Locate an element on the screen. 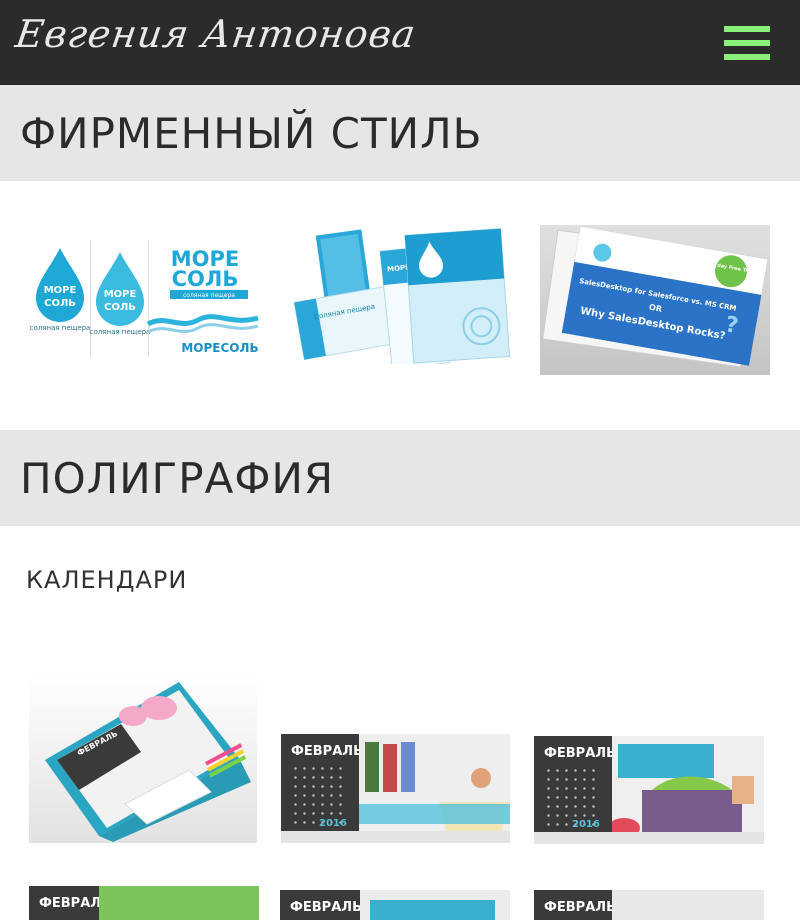 This screenshot has height=920, width=800. bathtub-illustration is located at coordinates (434, 788).